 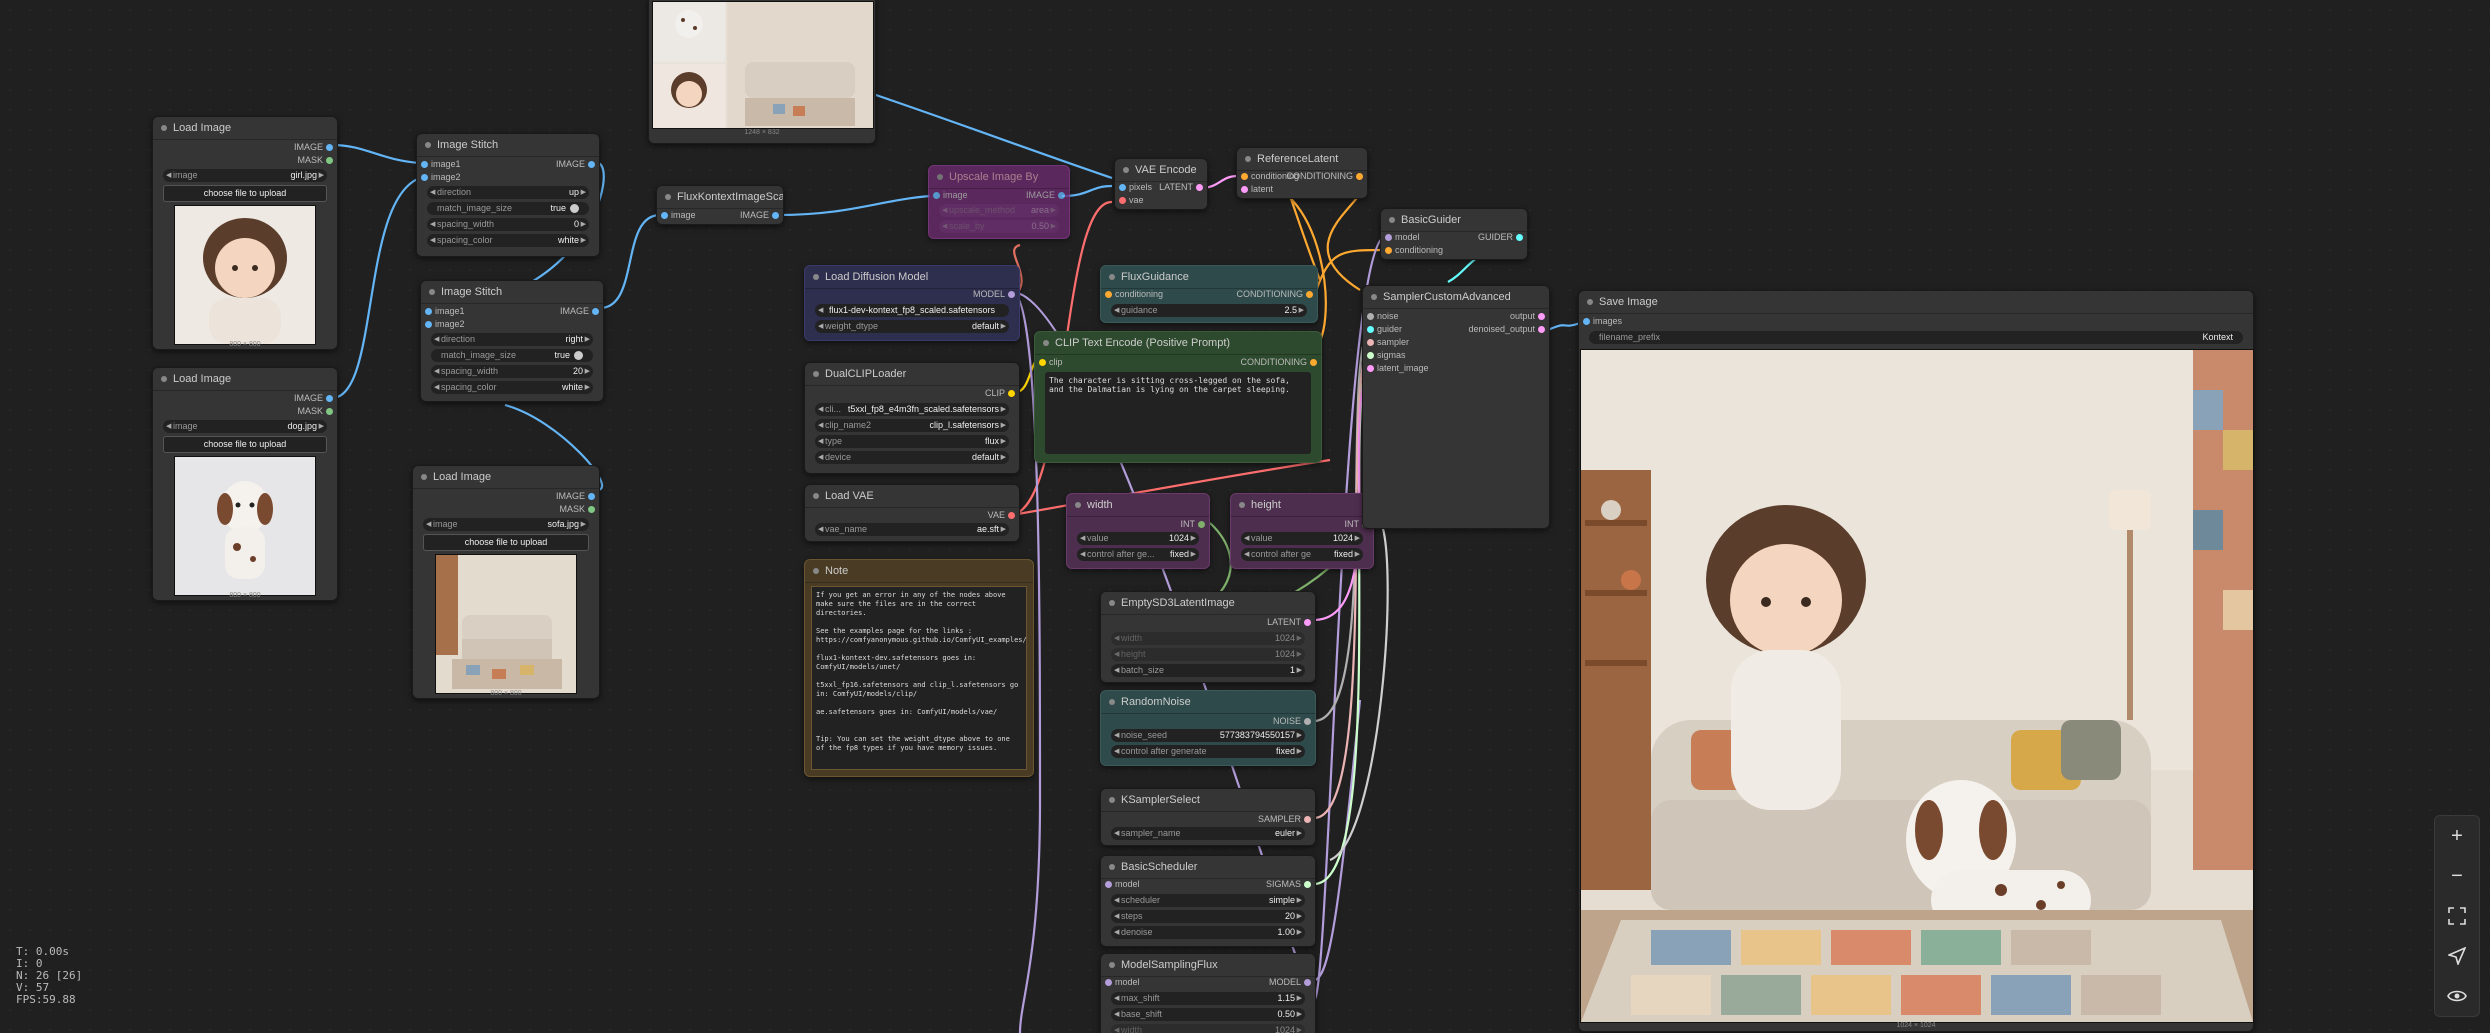 What do you see at coordinates (1208, 735) in the screenshot?
I see `noise-seed-field: noise_seed577383794550157` at bounding box center [1208, 735].